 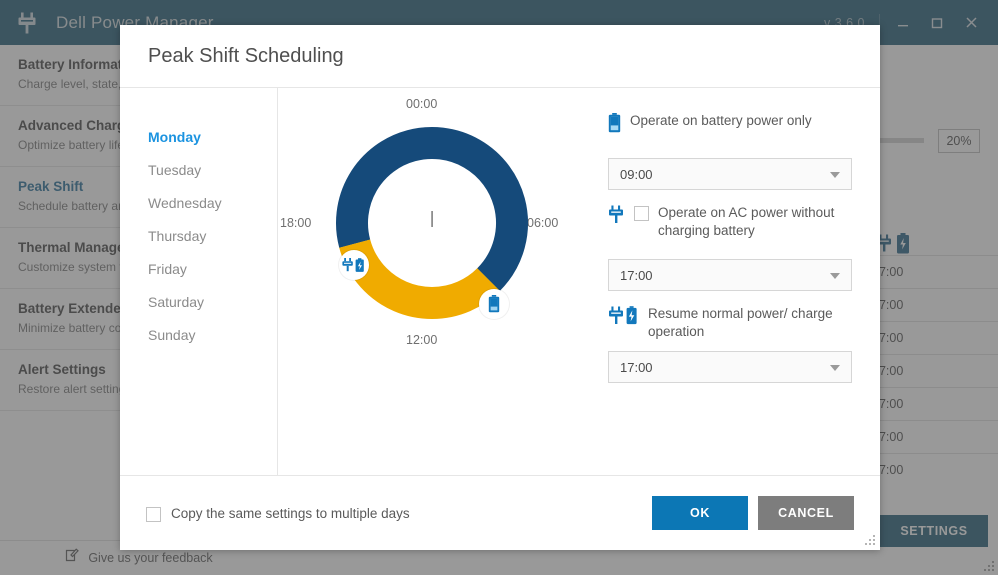 I want to click on battery-icon, so click(x=614, y=125).